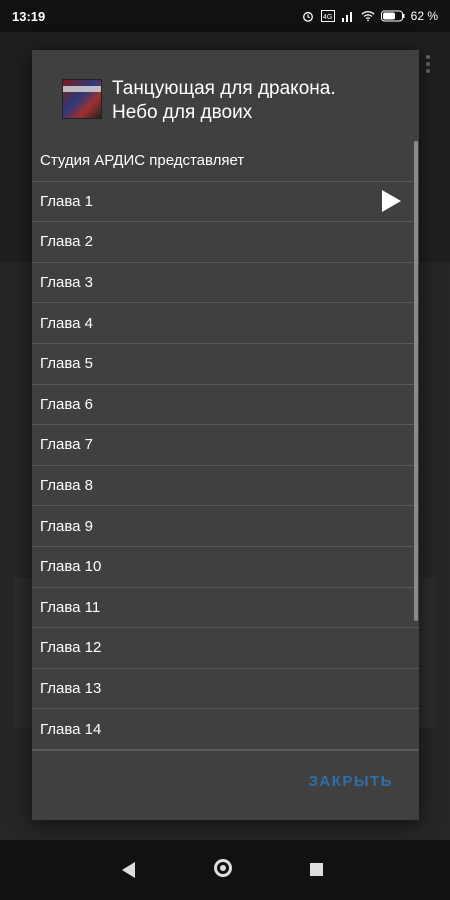  What do you see at coordinates (225, 202) in the screenshot?
I see `list-item-chapter: Глава 1` at bounding box center [225, 202].